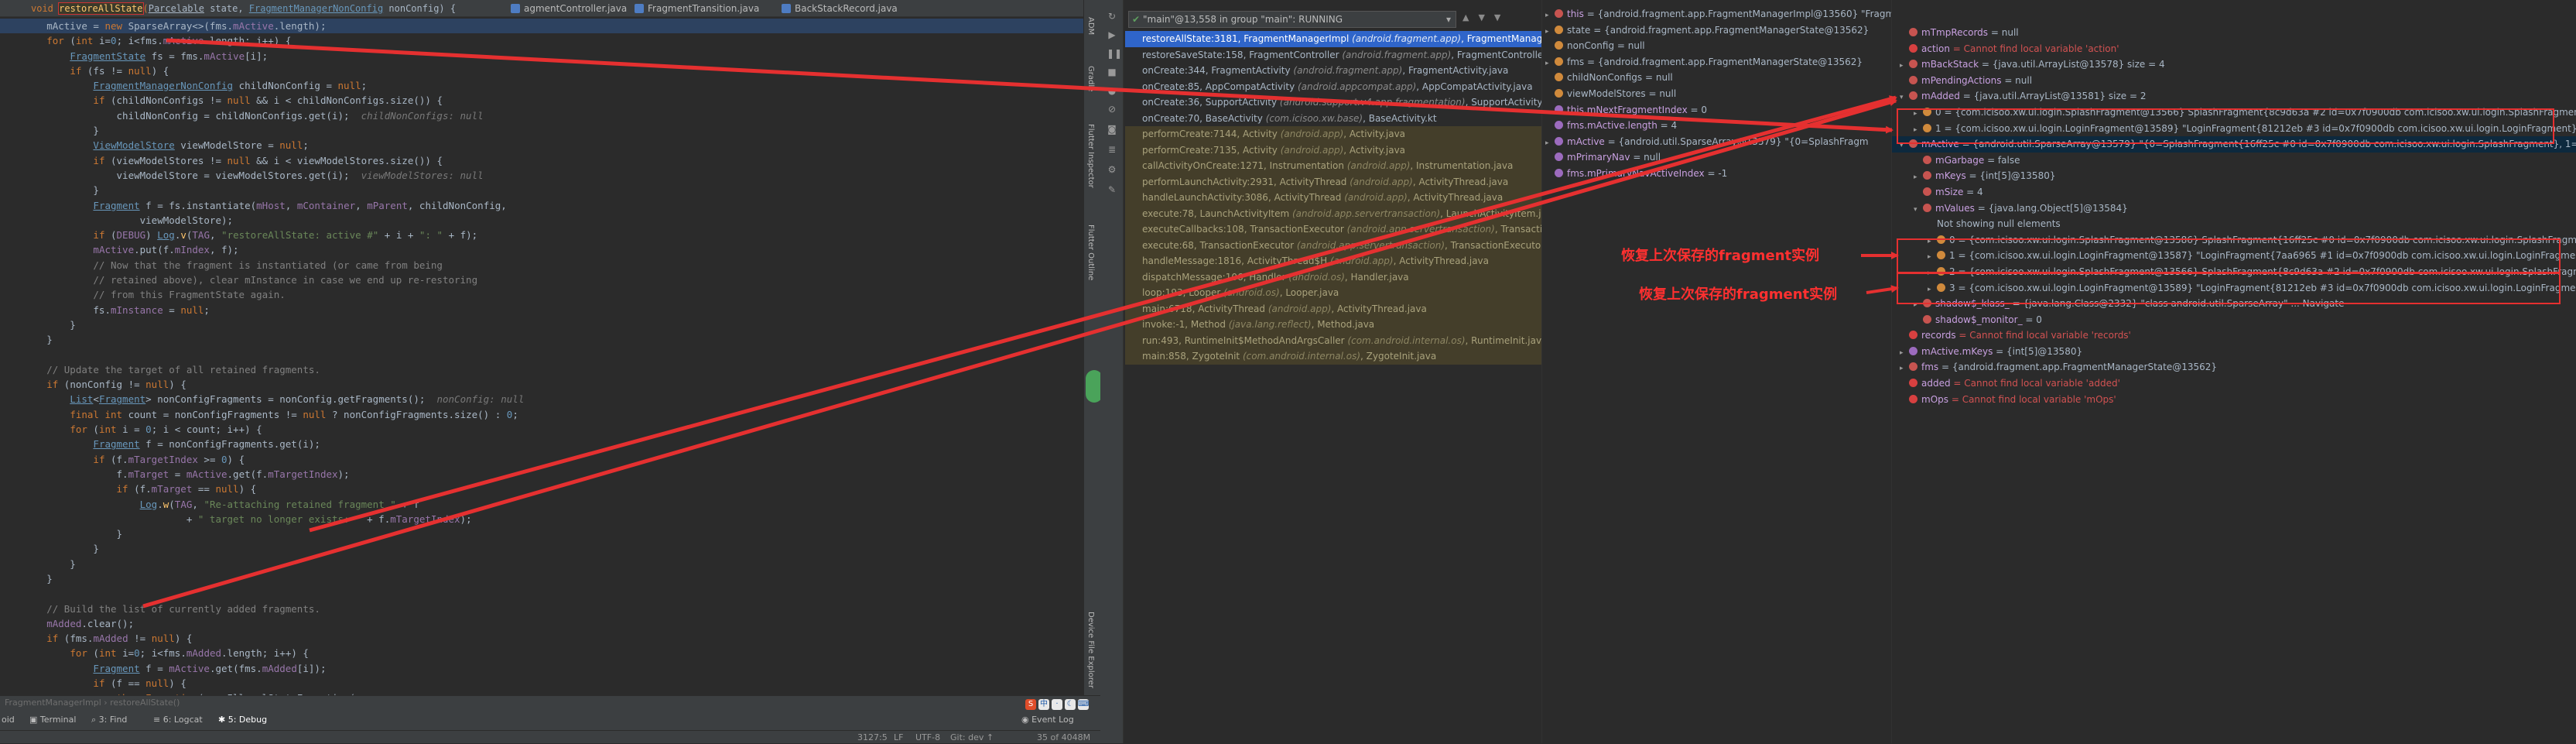  I want to click on code-line: if (f.mTargetIndex >= 0) {, so click(541, 459).